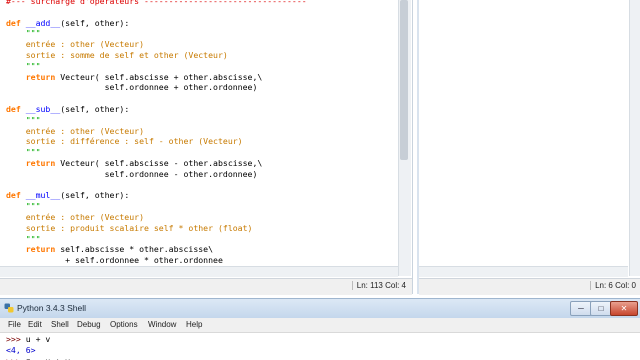 The image size is (640, 360). Describe the element at coordinates (206, 286) in the screenshot. I see `editor-status-bar: Ln: 113 Col: 4` at that location.